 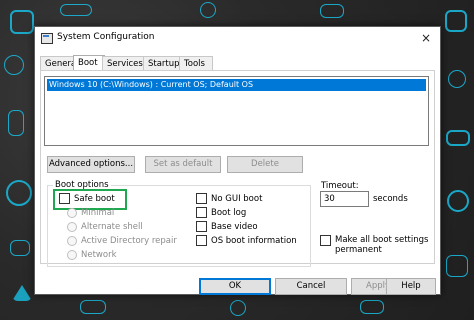 What do you see at coordinates (426, 38) in the screenshot?
I see `close-icon: ×` at bounding box center [426, 38].